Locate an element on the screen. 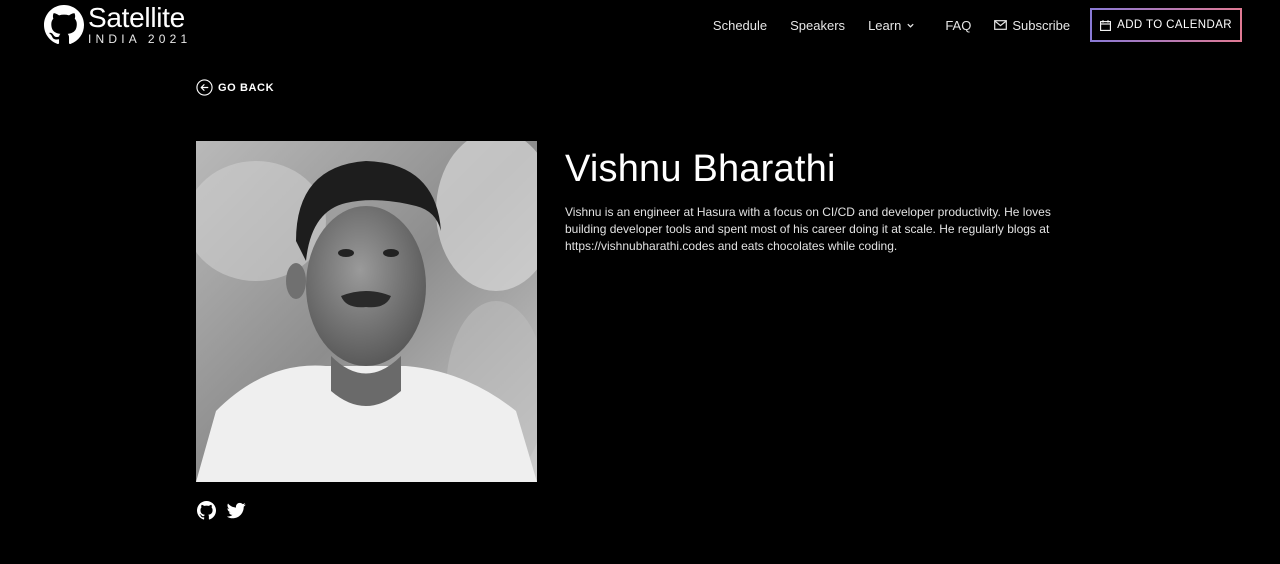  twitter-link is located at coordinates (236, 510).